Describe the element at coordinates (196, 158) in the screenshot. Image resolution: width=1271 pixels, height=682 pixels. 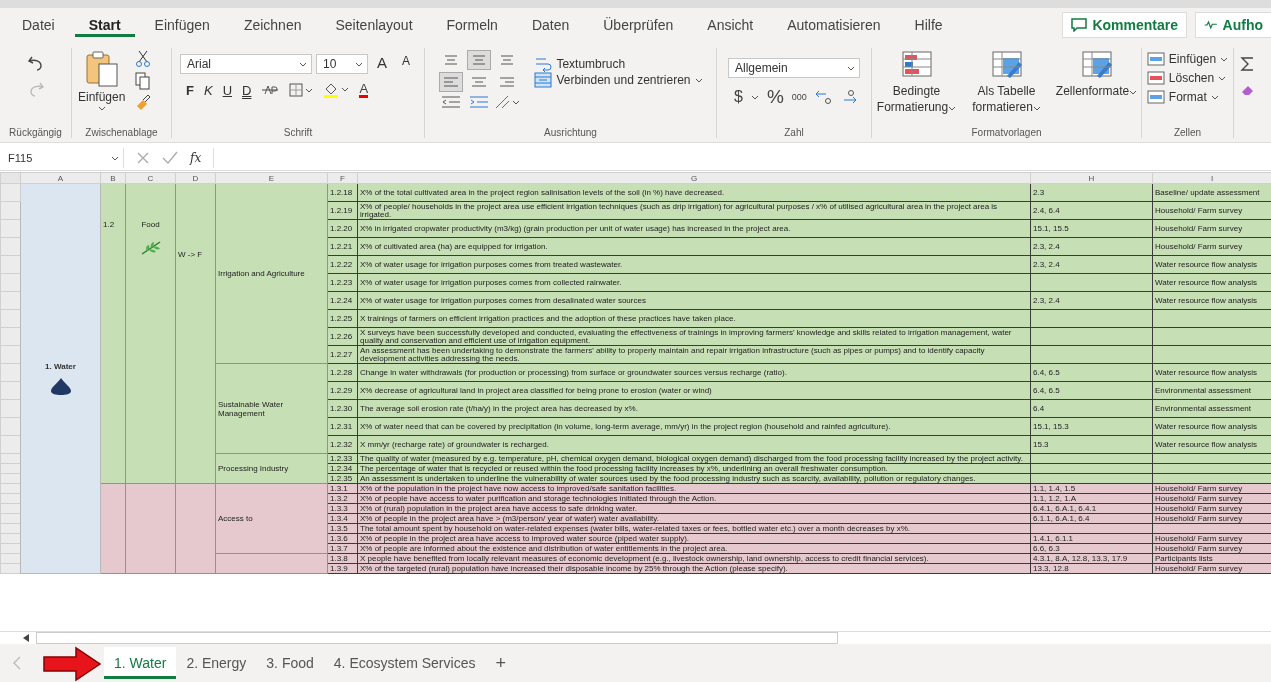
I see `insert-function-button: fx` at that location.